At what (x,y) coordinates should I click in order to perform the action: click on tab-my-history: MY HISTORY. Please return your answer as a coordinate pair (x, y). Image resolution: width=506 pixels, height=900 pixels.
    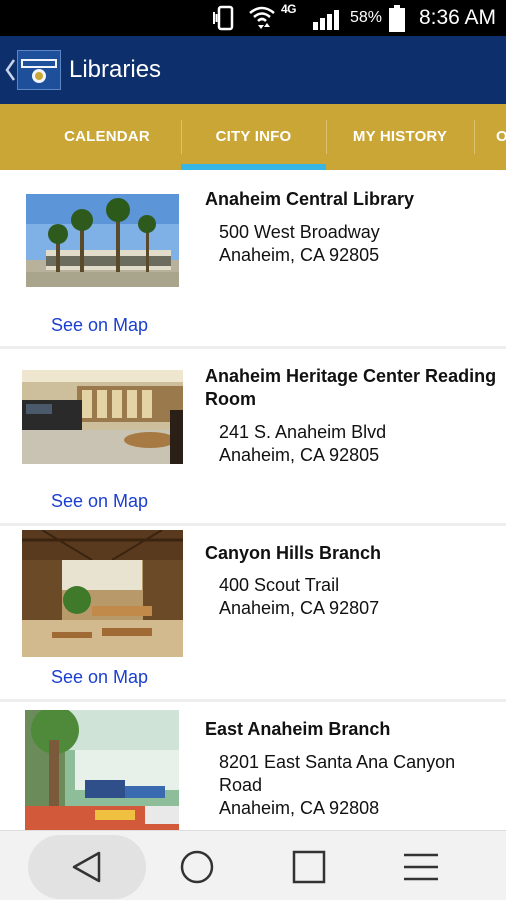
    Looking at the image, I should click on (400, 137).